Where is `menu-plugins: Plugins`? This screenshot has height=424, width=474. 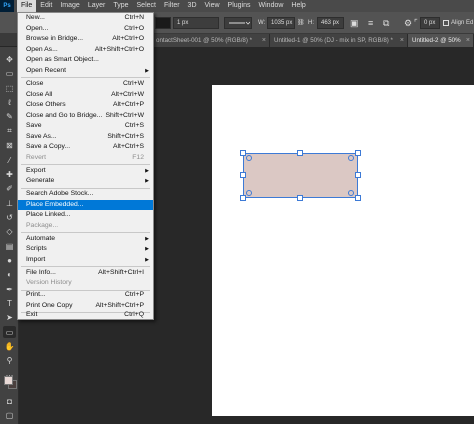 menu-plugins: Plugins is located at coordinates (239, 6).